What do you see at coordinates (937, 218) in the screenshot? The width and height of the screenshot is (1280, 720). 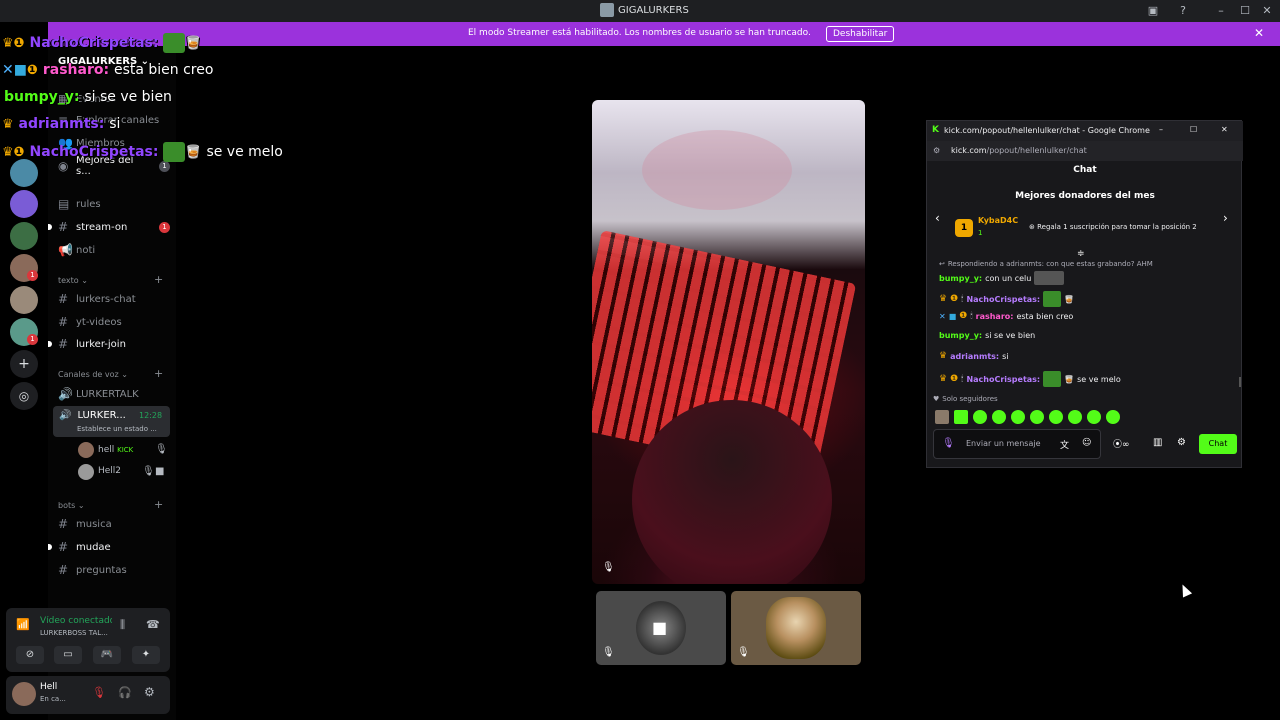 I see `chevron-left-icon: ‹` at bounding box center [937, 218].